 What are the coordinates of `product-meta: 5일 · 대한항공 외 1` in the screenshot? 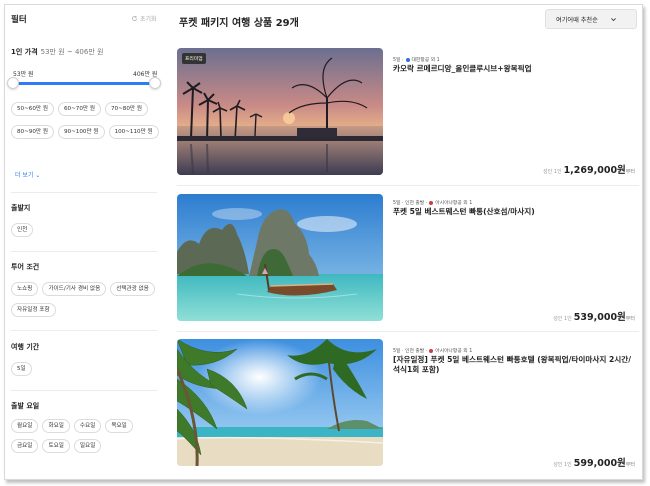 It's located at (416, 59).